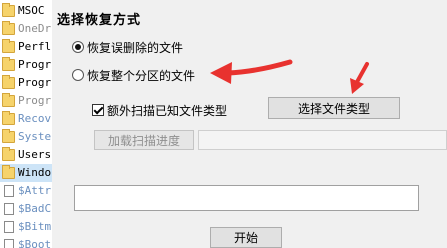  I want to click on list-item-label: $Attr, so click(35, 190).